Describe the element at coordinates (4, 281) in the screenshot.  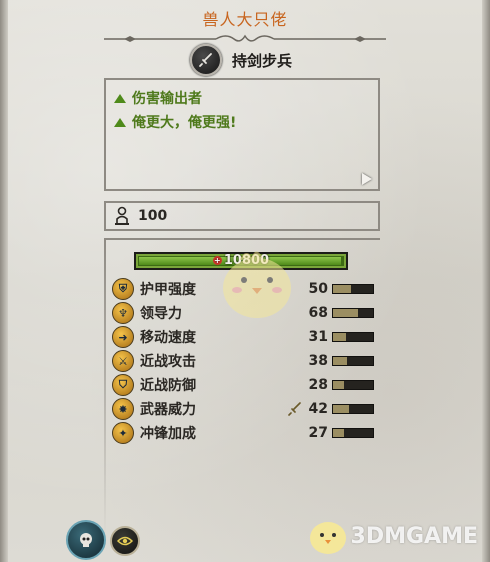
I see `panel-frame-left` at that location.